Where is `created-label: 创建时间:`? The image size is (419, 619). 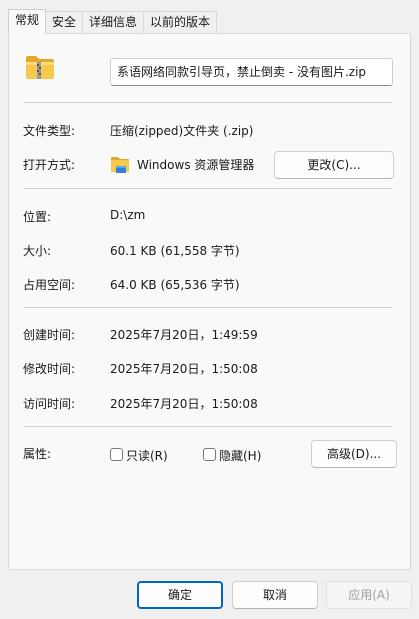
created-label: 创建时间: is located at coordinates (49, 335).